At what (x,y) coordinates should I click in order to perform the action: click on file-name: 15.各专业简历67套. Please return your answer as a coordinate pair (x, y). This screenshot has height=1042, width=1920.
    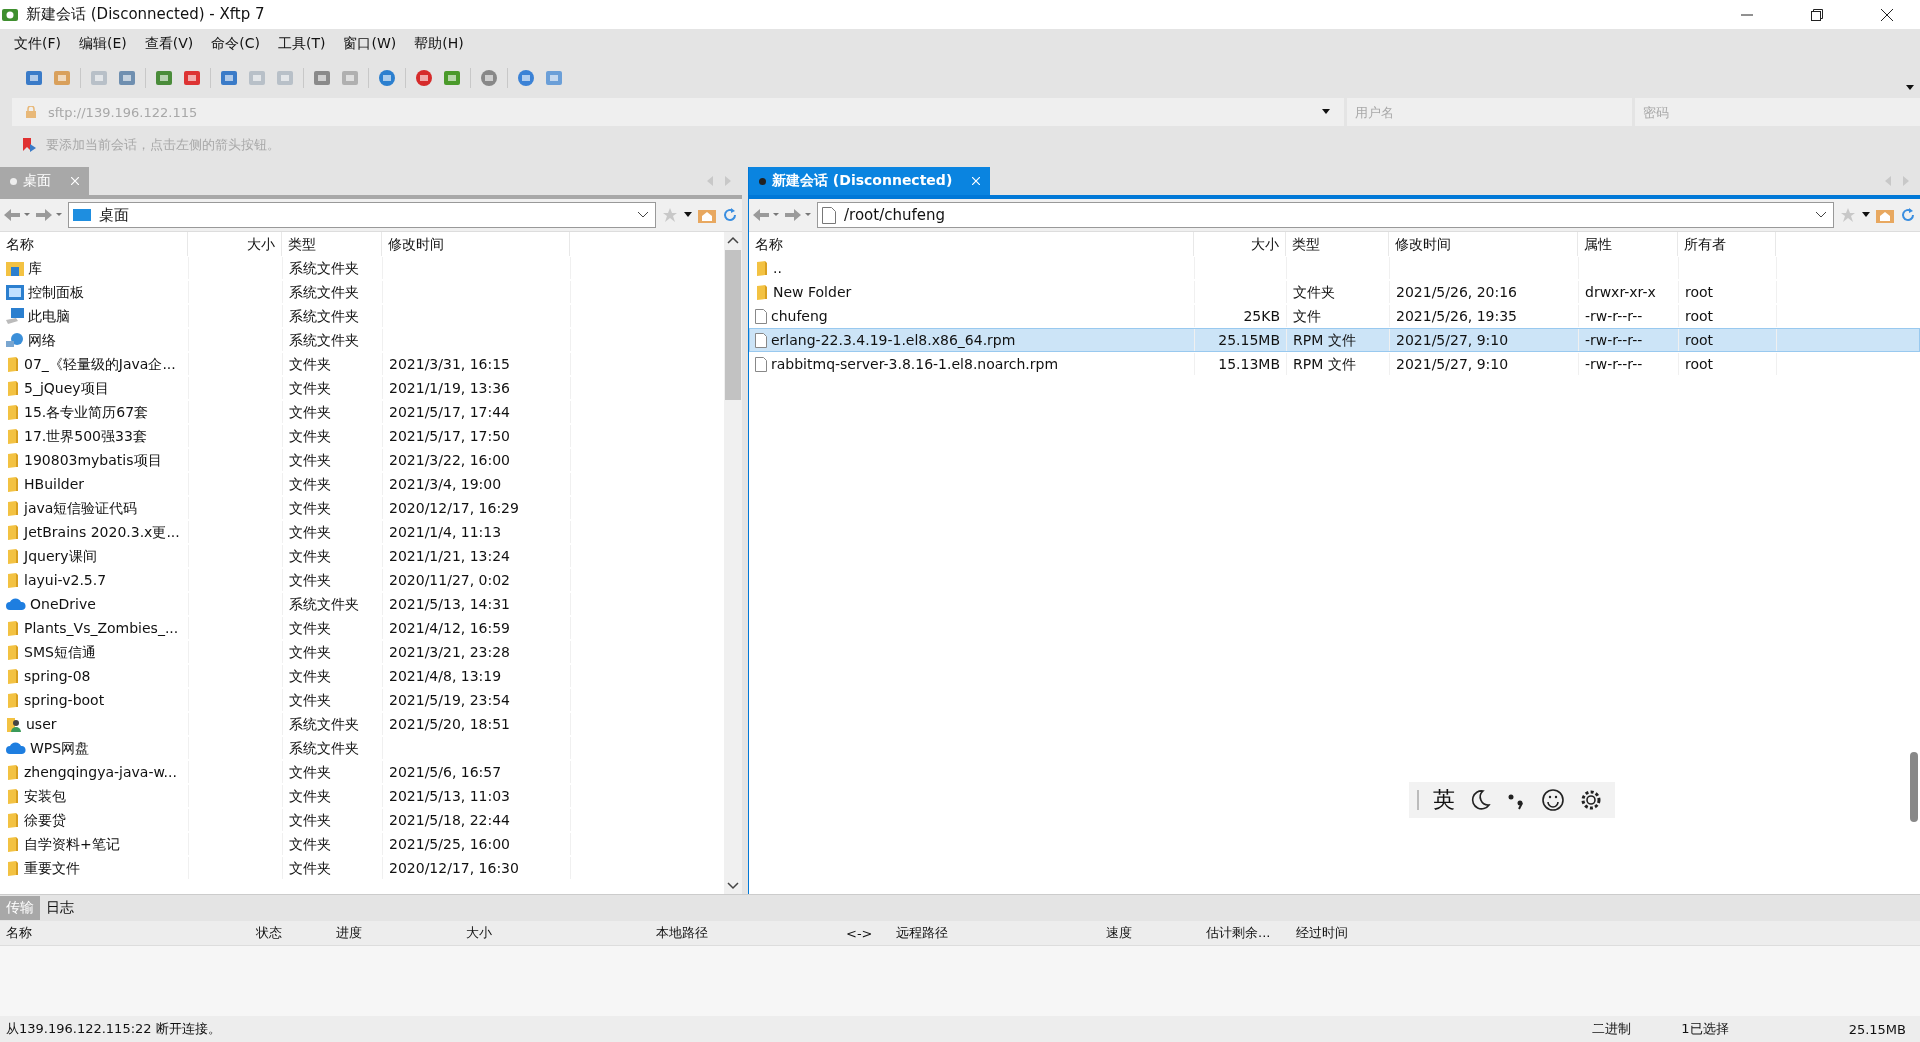
    Looking at the image, I should click on (86, 412).